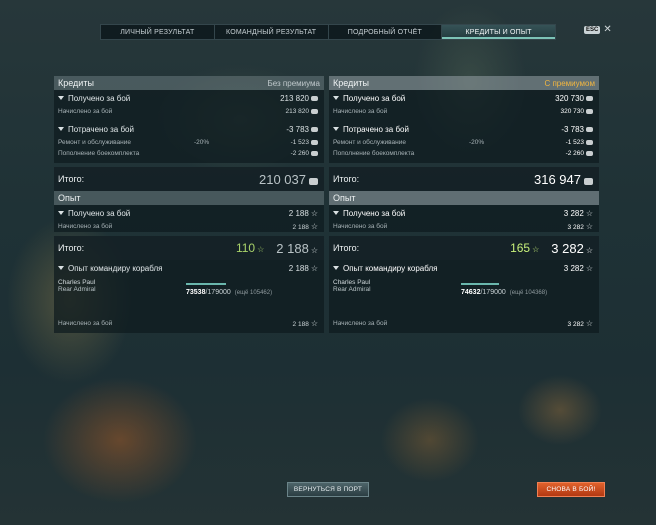  What do you see at coordinates (464, 268) in the screenshot?
I see `commander-xp-row: Опыт командиру корабля 3 282 ☆` at bounding box center [464, 268].